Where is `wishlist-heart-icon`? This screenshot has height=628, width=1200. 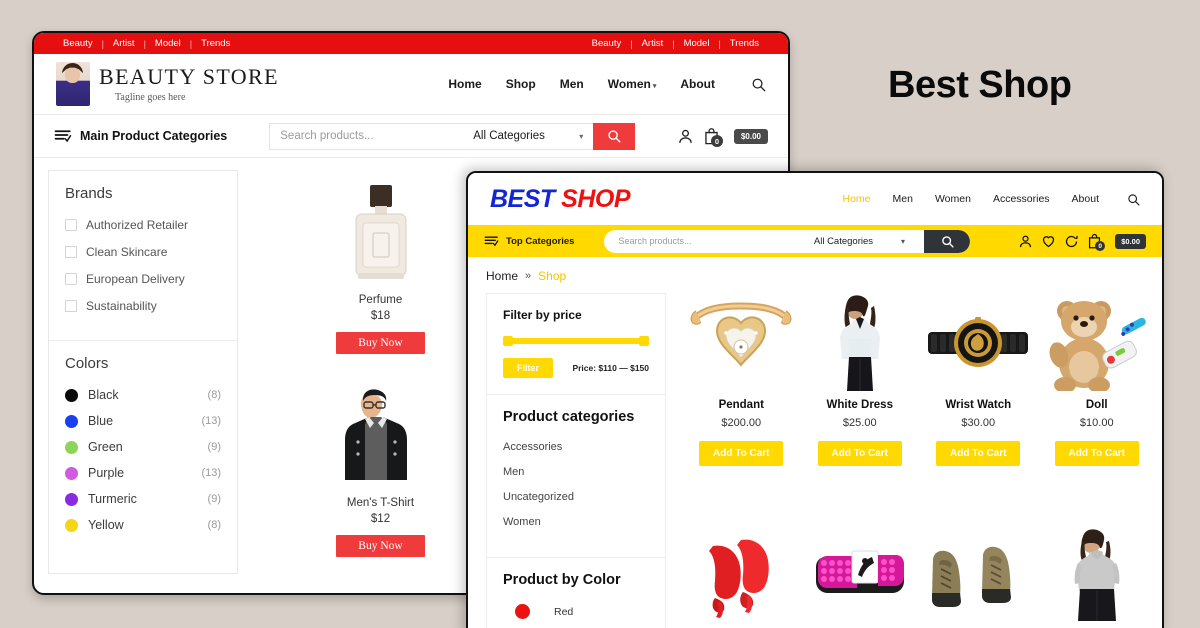 wishlist-heart-icon is located at coordinates (1048, 241).